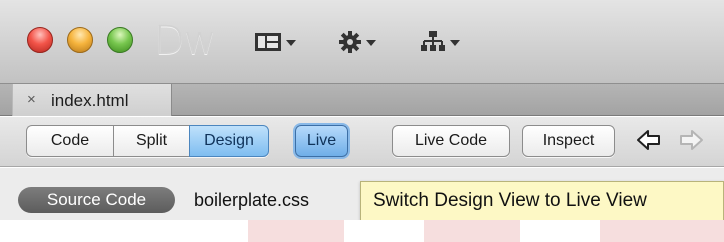  Describe the element at coordinates (31, 99) in the screenshot. I see `close-tab-icon: ×` at that location.